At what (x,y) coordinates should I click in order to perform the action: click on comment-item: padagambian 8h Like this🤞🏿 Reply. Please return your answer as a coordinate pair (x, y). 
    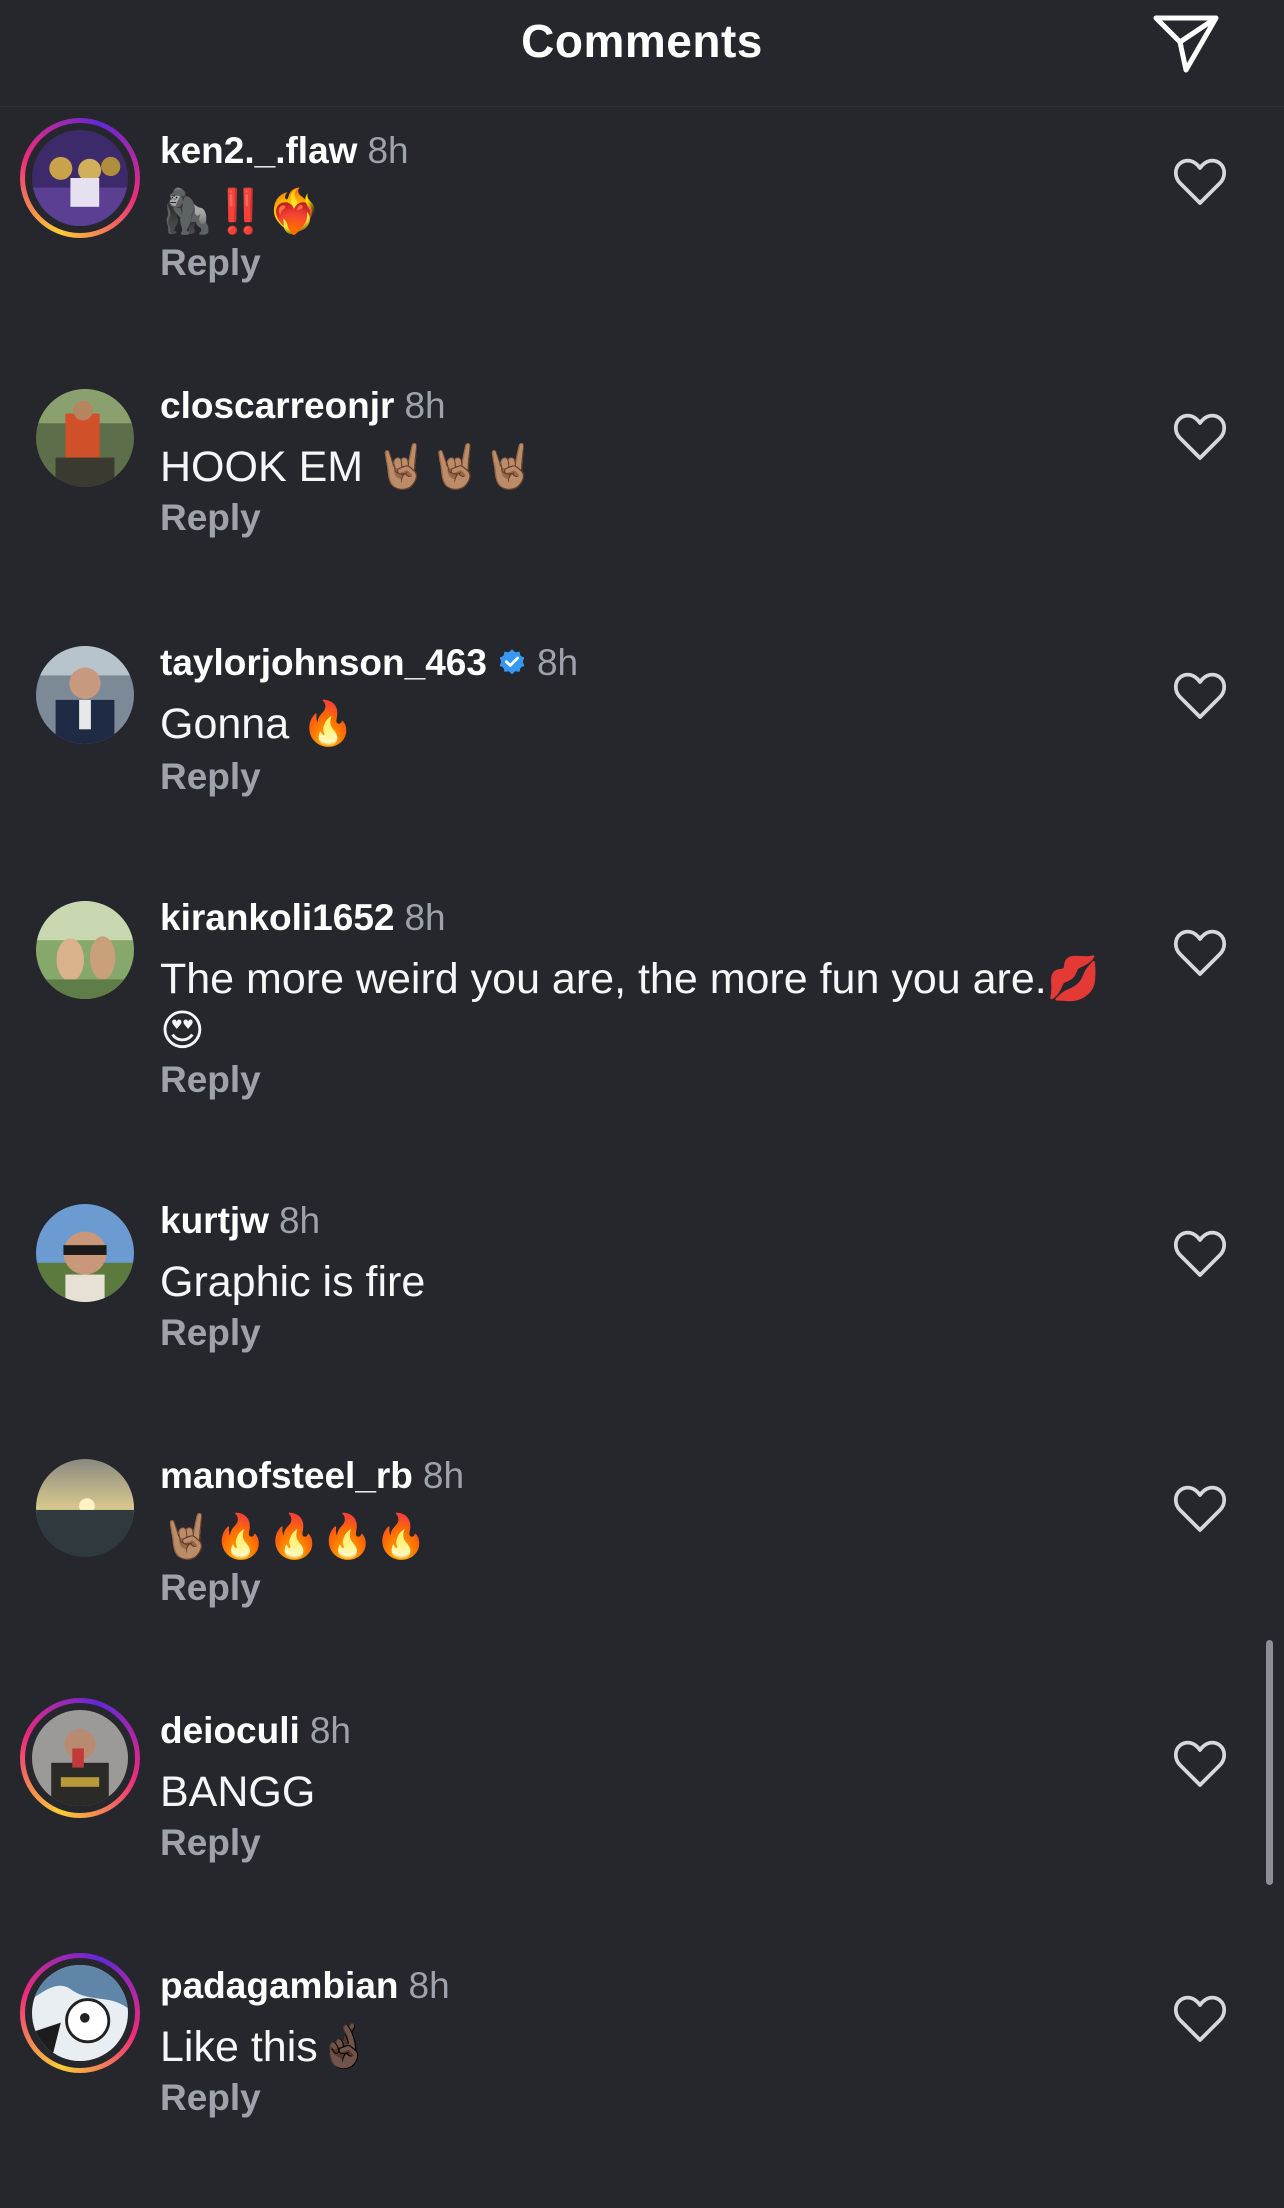
    Looking at the image, I should click on (642, 2080).